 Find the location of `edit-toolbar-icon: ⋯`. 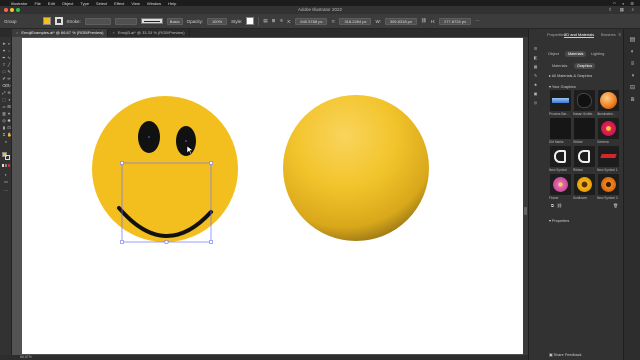

edit-toolbar-icon: ⋯ is located at coordinates (6, 191).